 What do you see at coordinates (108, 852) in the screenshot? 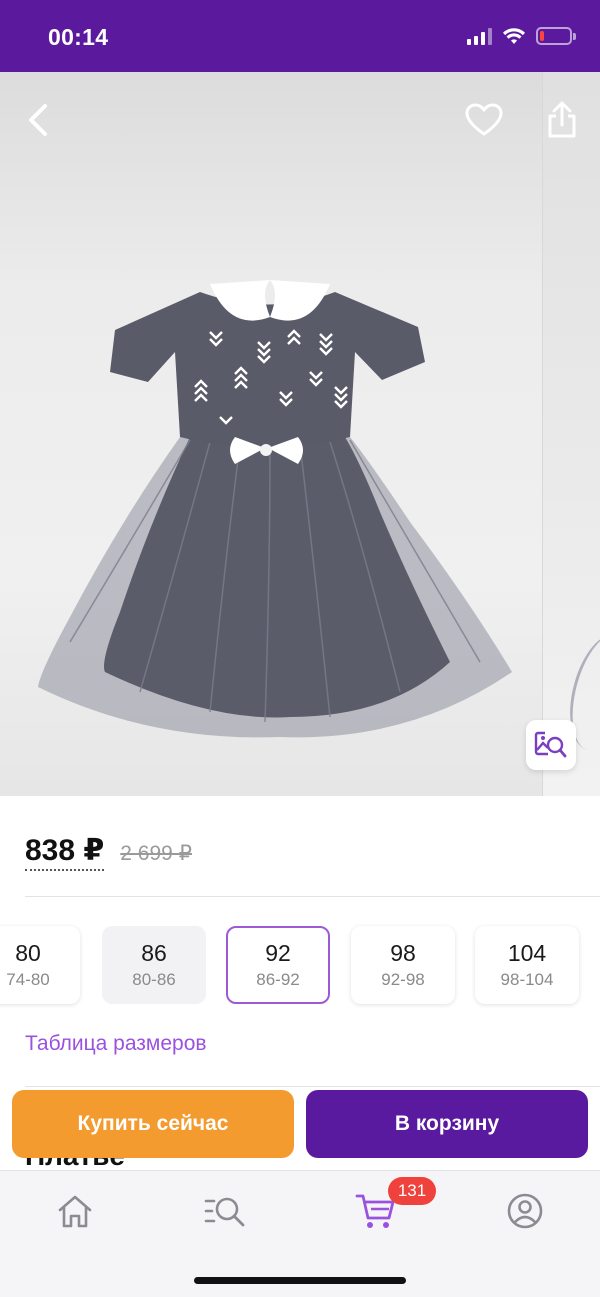
I see `price-row: 838 ₽ 2 699 ₽` at bounding box center [108, 852].